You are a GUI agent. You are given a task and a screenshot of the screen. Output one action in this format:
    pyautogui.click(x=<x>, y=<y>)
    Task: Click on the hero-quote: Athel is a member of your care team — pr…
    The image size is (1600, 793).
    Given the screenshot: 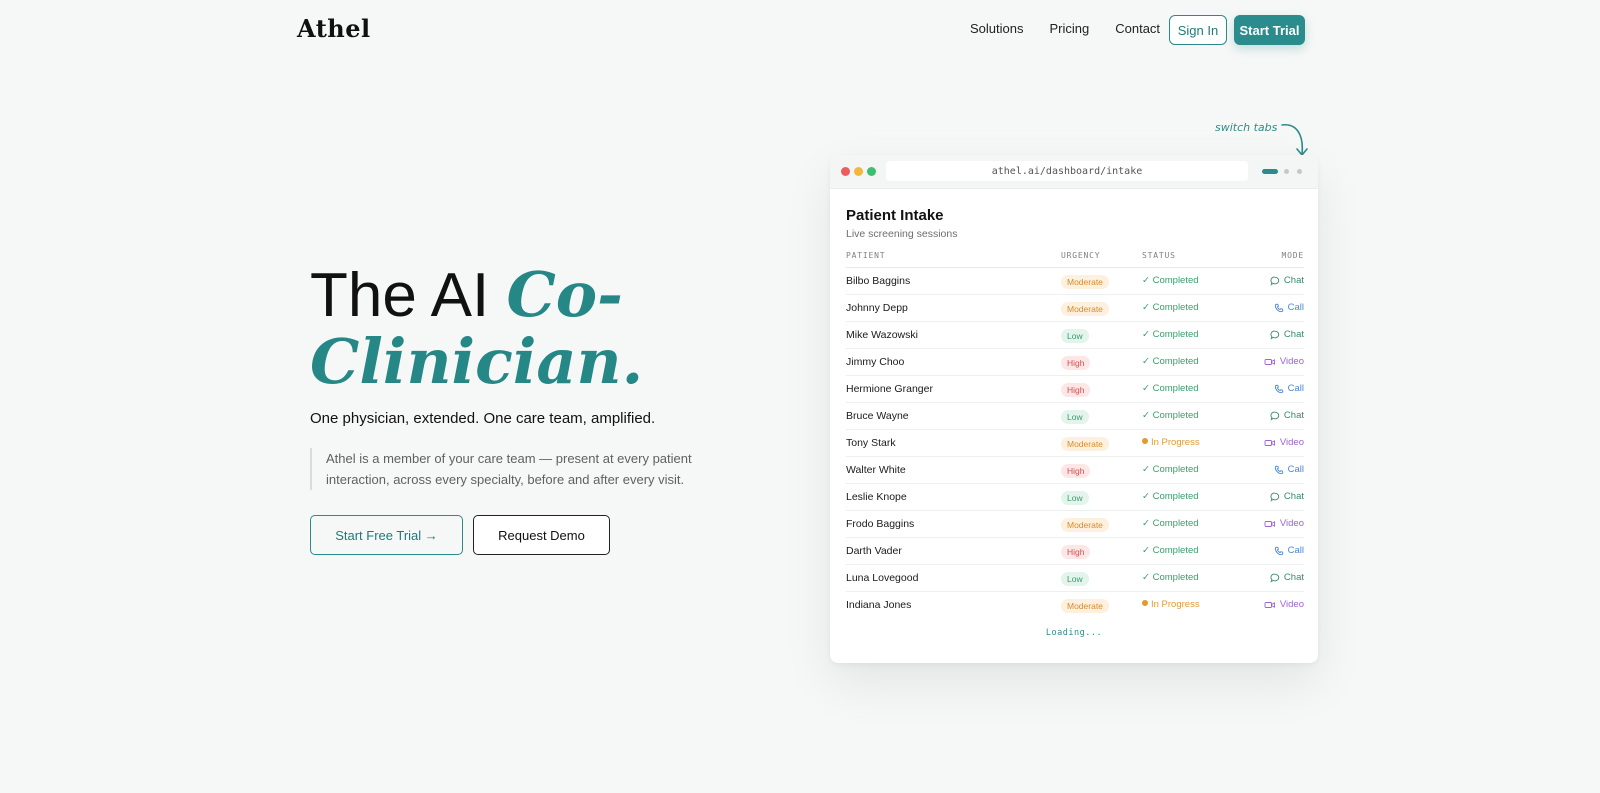 What is the action you would take?
    pyautogui.click(x=520, y=469)
    